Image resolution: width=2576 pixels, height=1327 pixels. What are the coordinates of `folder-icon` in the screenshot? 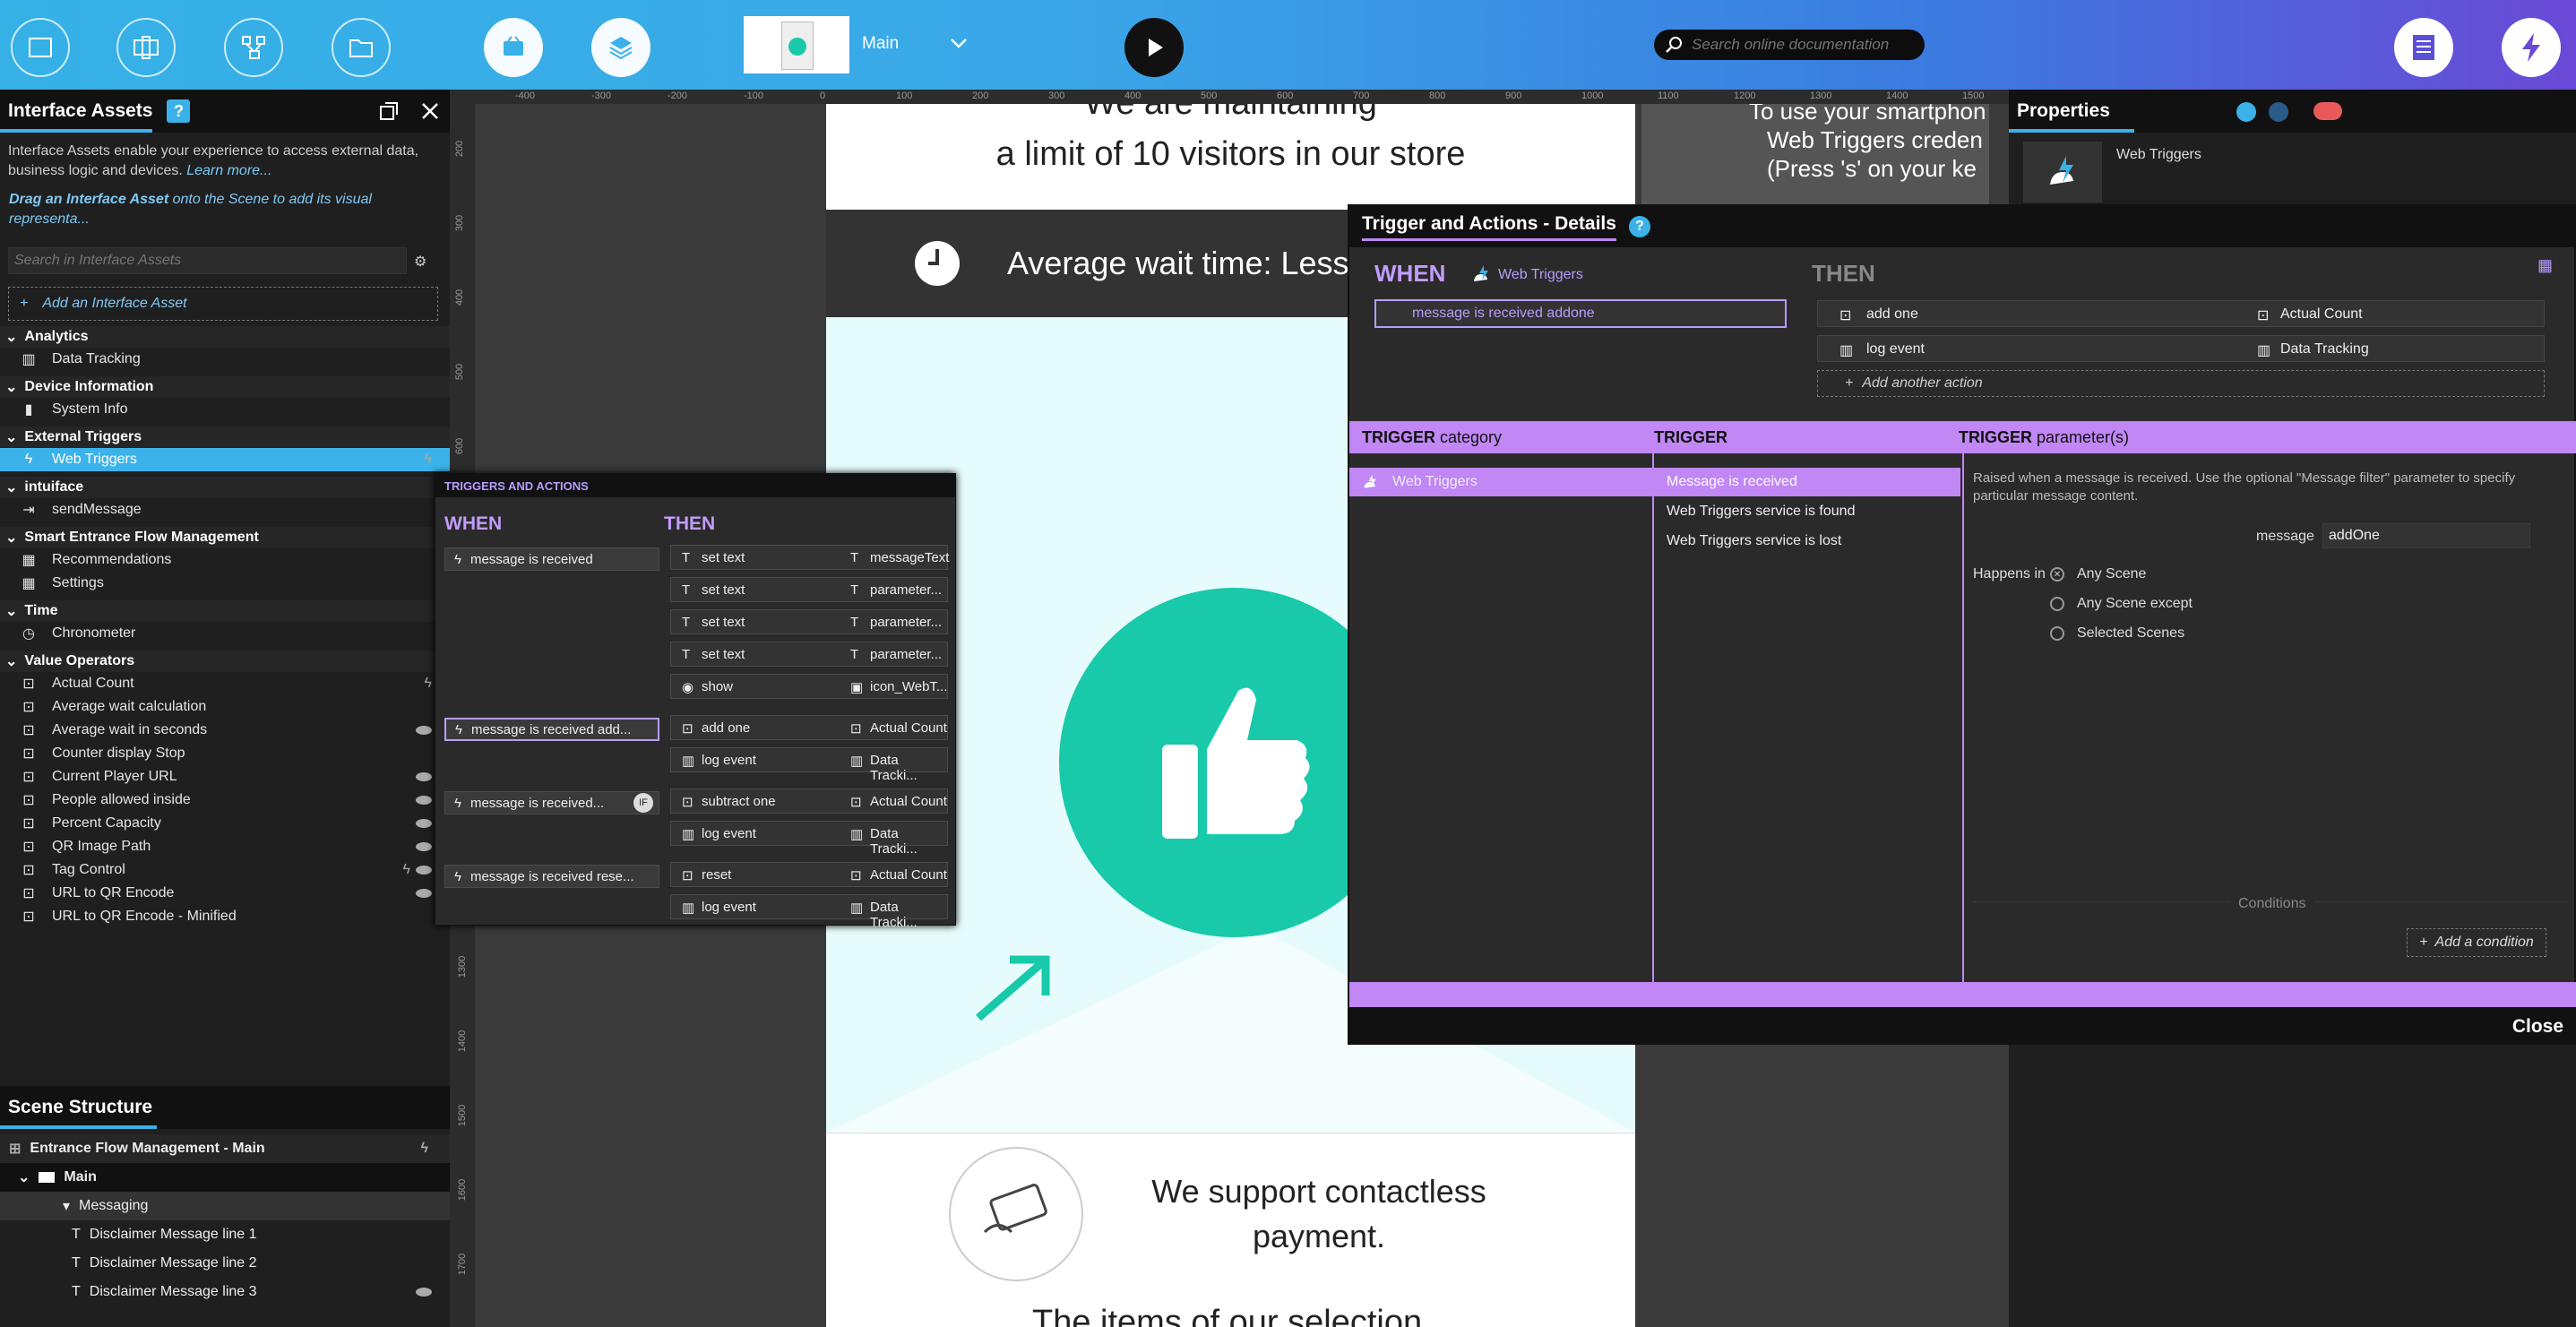 It's located at (361, 47).